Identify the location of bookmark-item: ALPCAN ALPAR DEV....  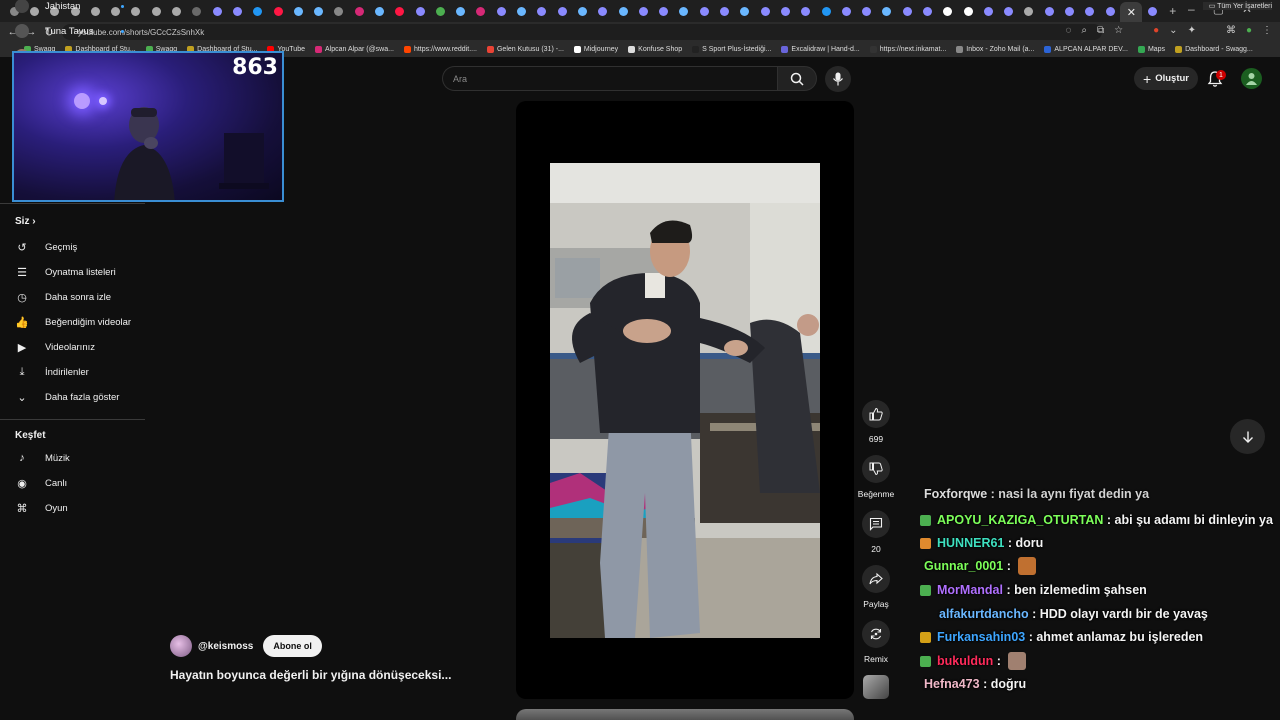
(1086, 49).